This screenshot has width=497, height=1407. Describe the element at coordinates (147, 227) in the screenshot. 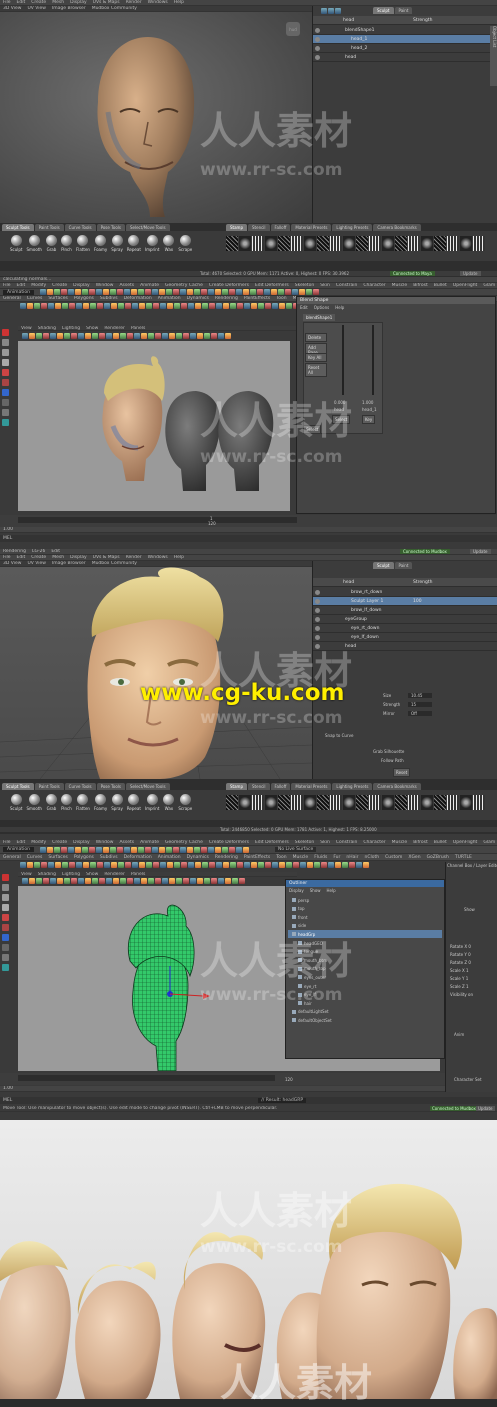

I see `sculpt-tab-4: Select/Move Tools` at that location.